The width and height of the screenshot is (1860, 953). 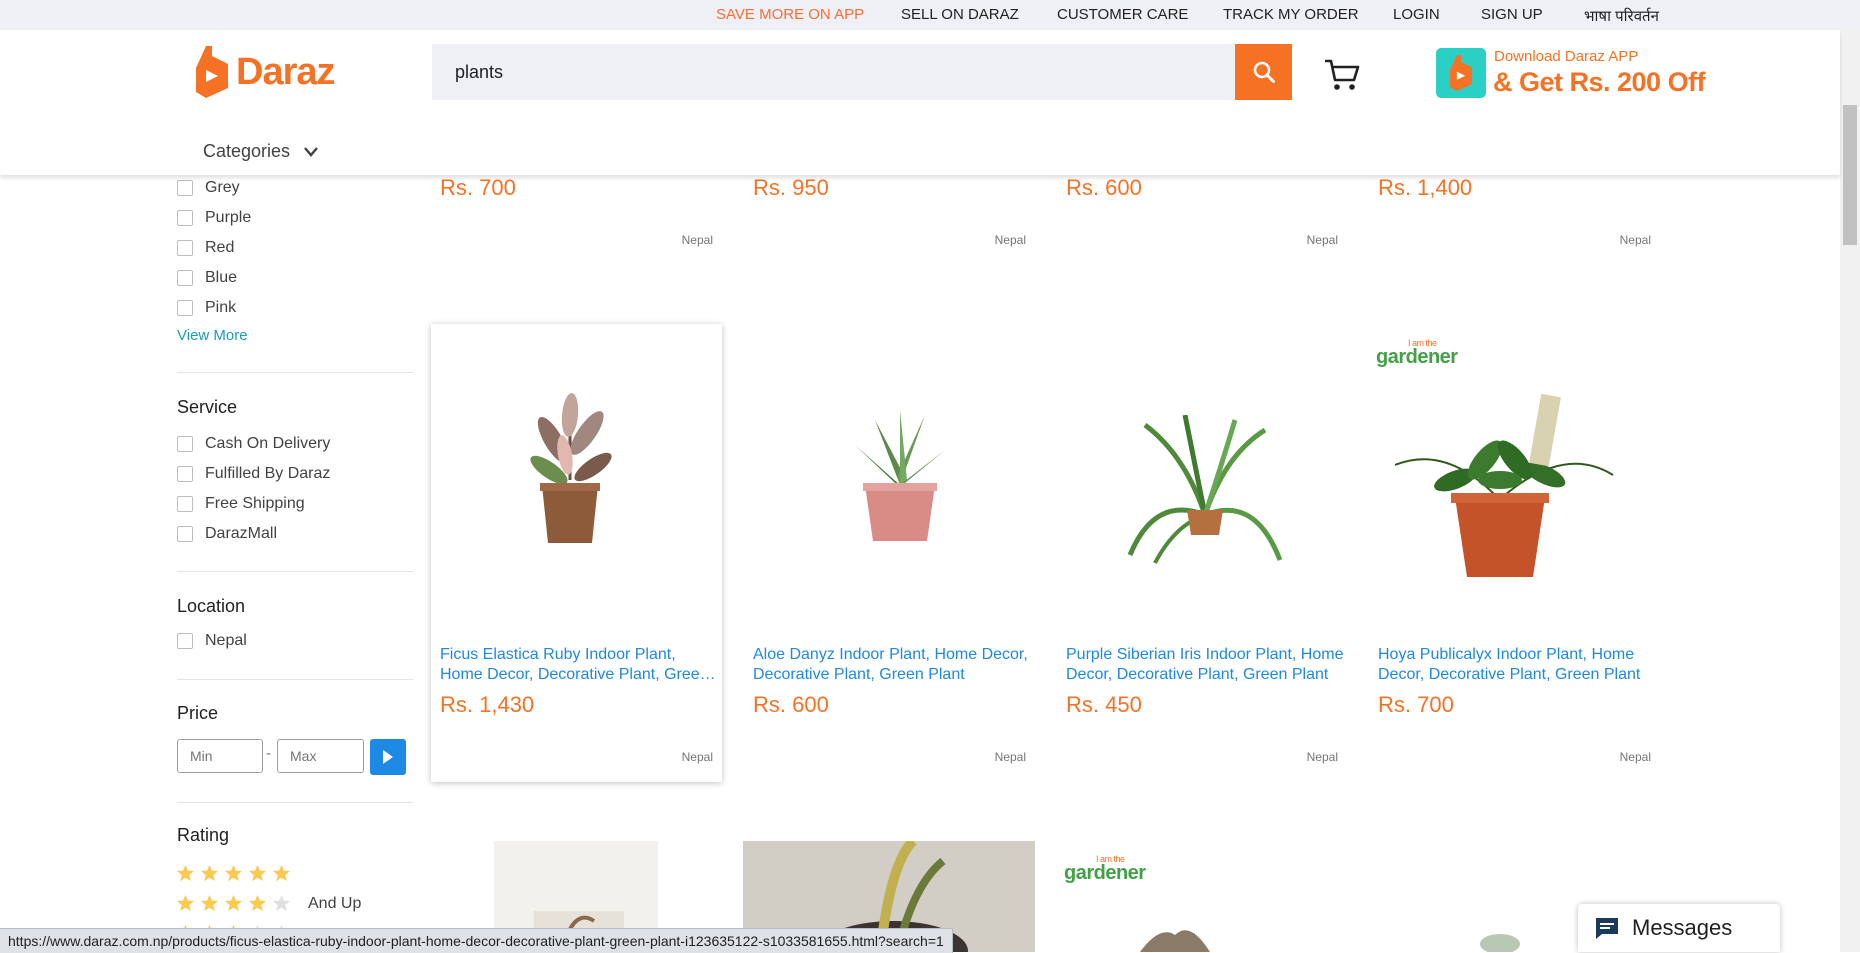 I want to click on customer-care-link: CUSTOMER CARE, so click(x=1122, y=14).